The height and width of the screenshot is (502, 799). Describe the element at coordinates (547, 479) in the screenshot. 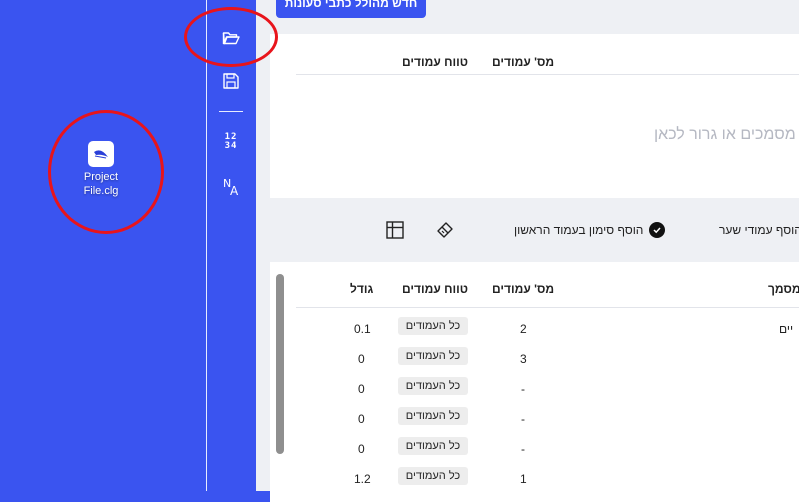

I see `table-row: 1.2 כל העמודים 1` at that location.